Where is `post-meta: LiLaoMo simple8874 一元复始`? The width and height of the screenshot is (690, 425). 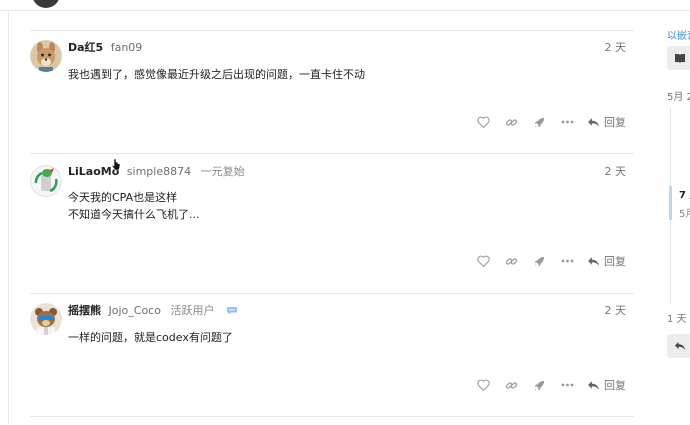 post-meta: LiLaoMo simple8874 一元复始 is located at coordinates (156, 171).